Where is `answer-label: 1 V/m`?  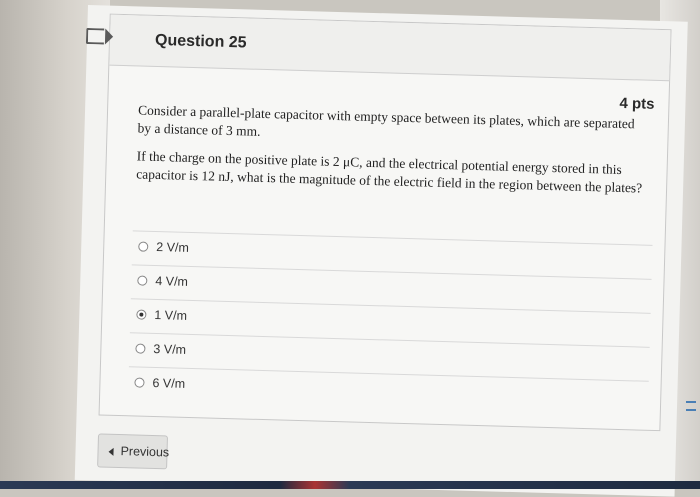
answer-label: 1 V/m is located at coordinates (170, 315).